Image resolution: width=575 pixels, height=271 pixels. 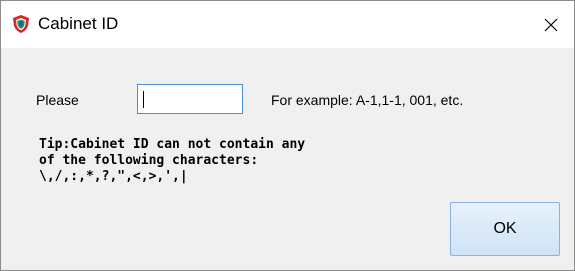 What do you see at coordinates (113, 176) in the screenshot?
I see `tip-line-3: \,/,:,*,?,",<,>,',|` at bounding box center [113, 176].